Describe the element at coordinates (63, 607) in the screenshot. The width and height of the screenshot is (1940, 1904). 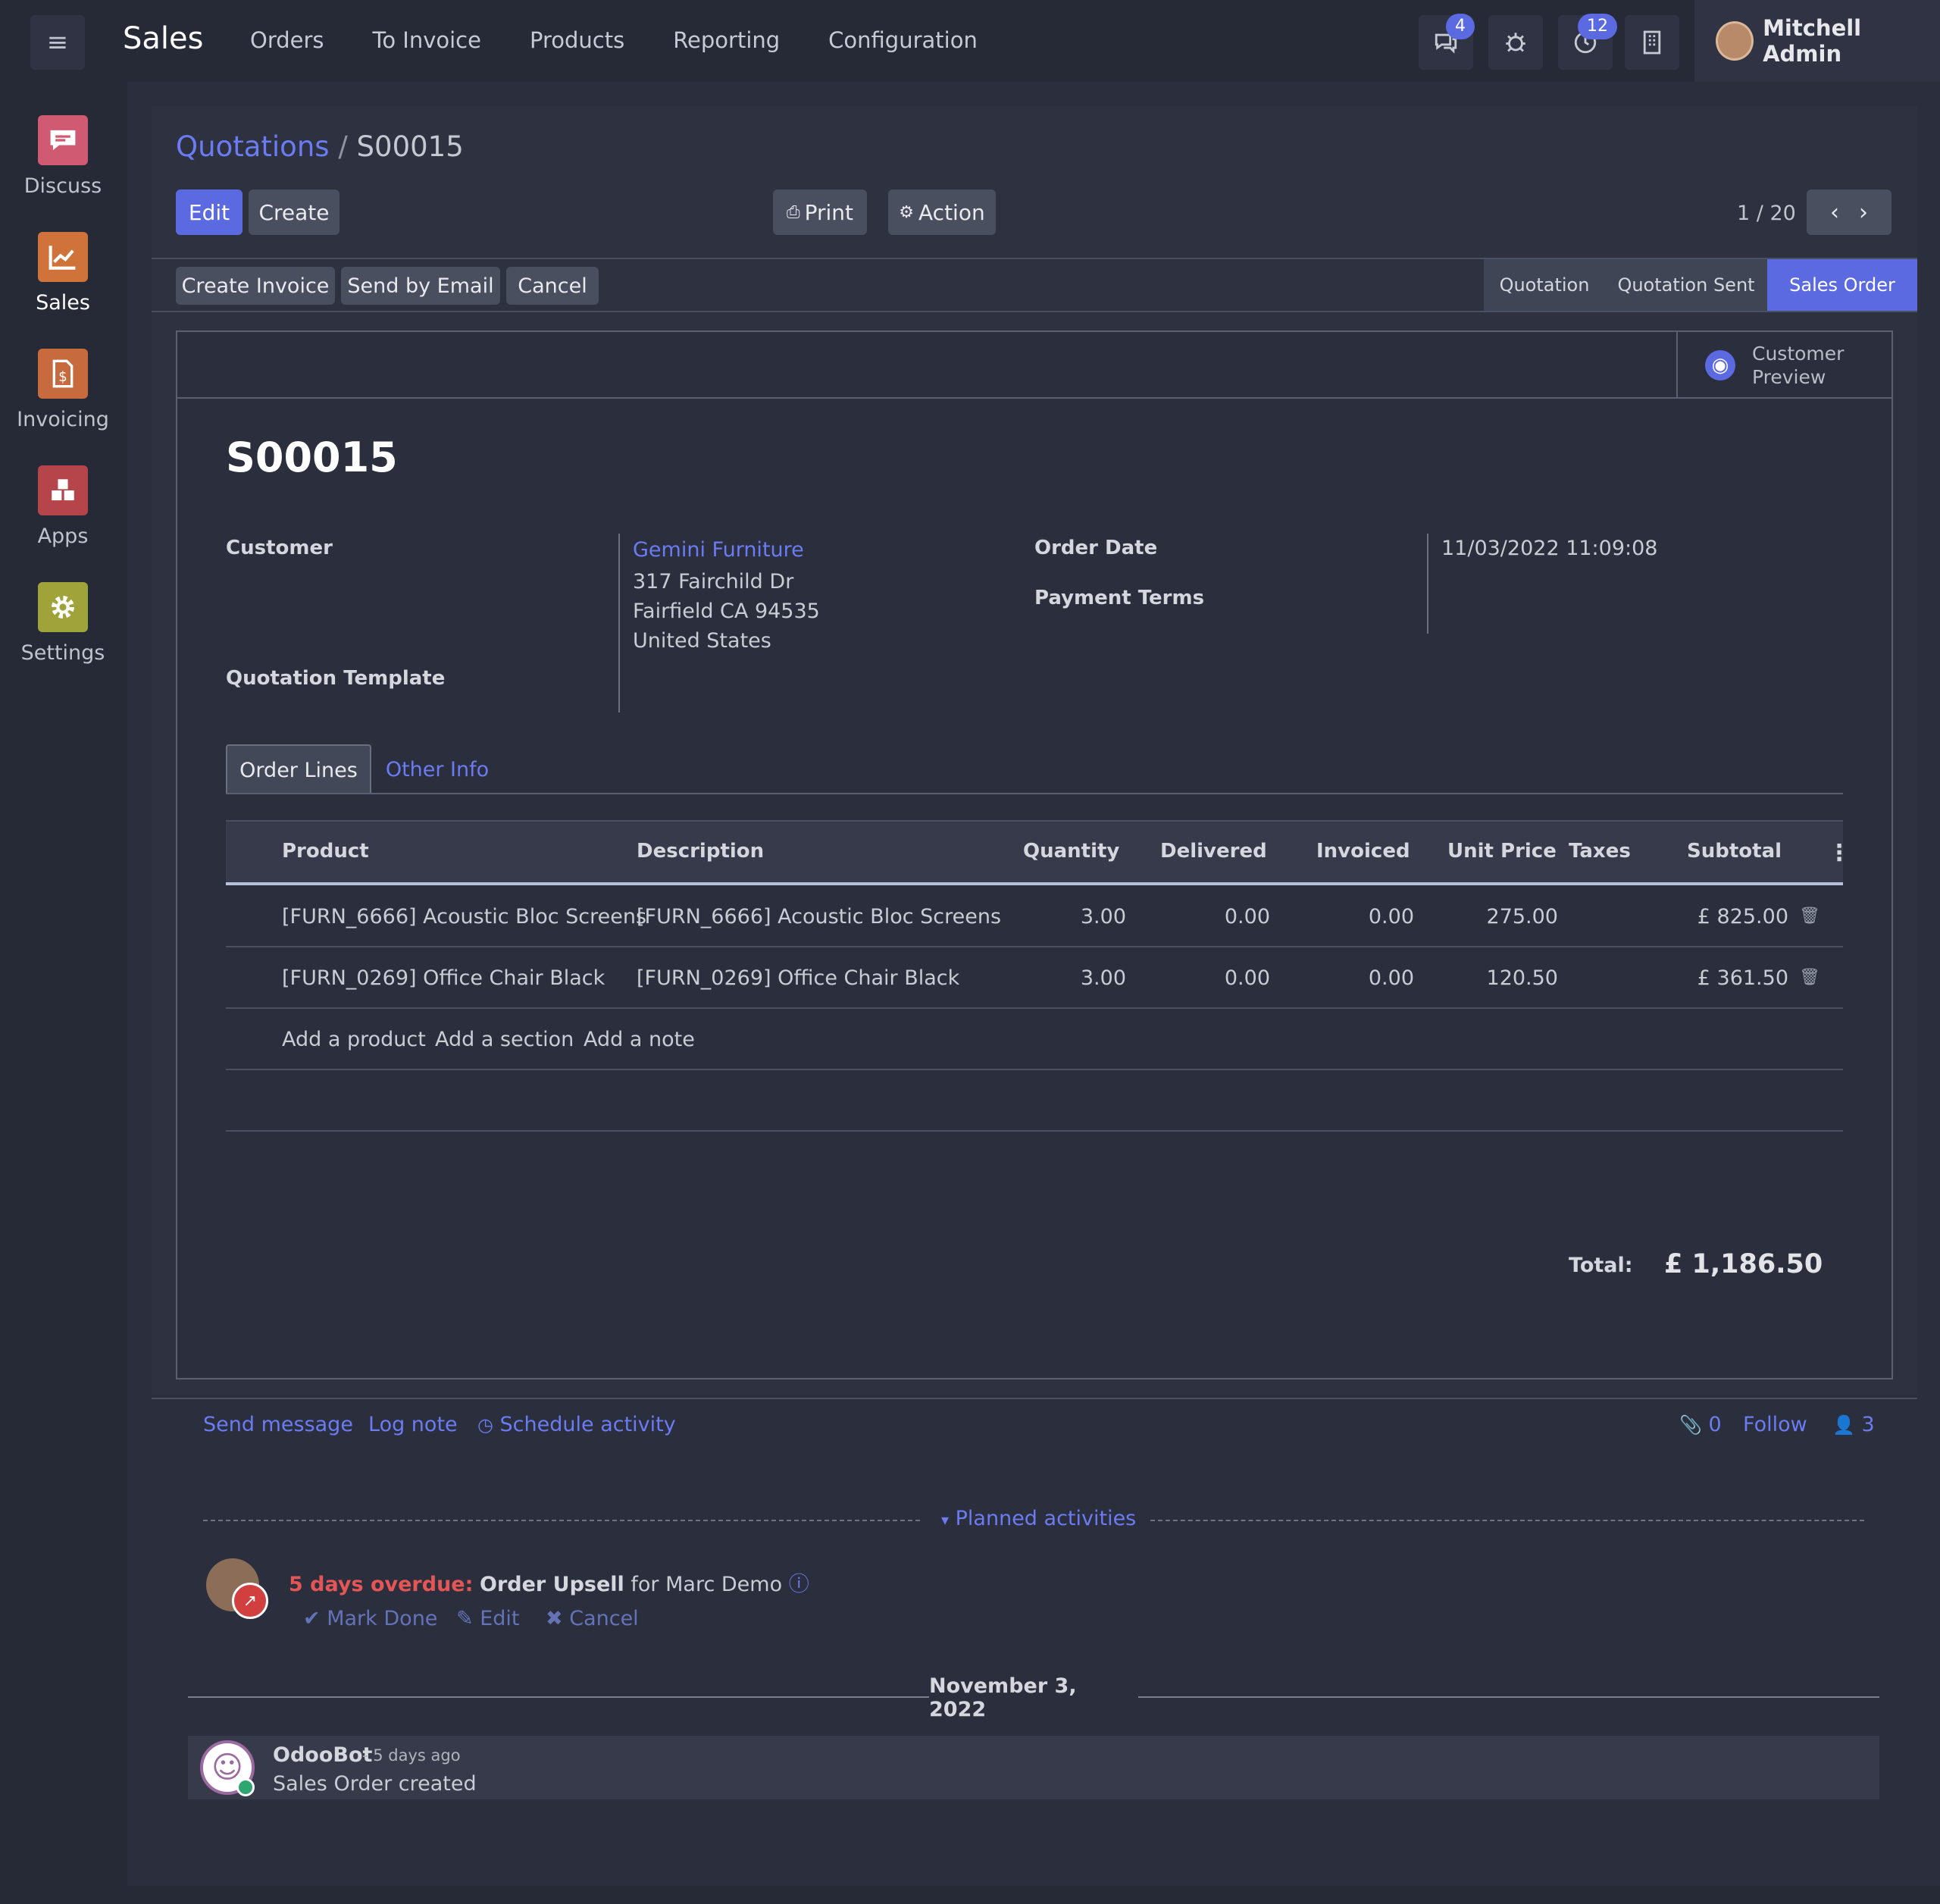
I see `gear-icon` at that location.